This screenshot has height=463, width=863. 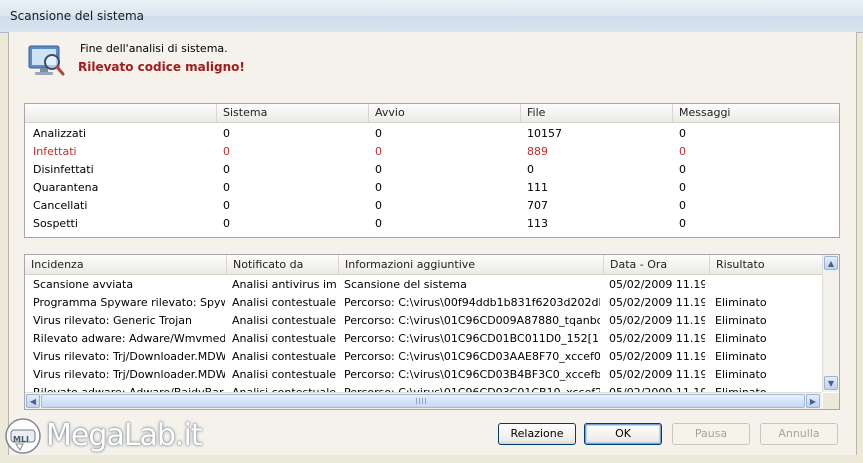 What do you see at coordinates (120, 113) in the screenshot?
I see `stats-col-label` at bounding box center [120, 113].